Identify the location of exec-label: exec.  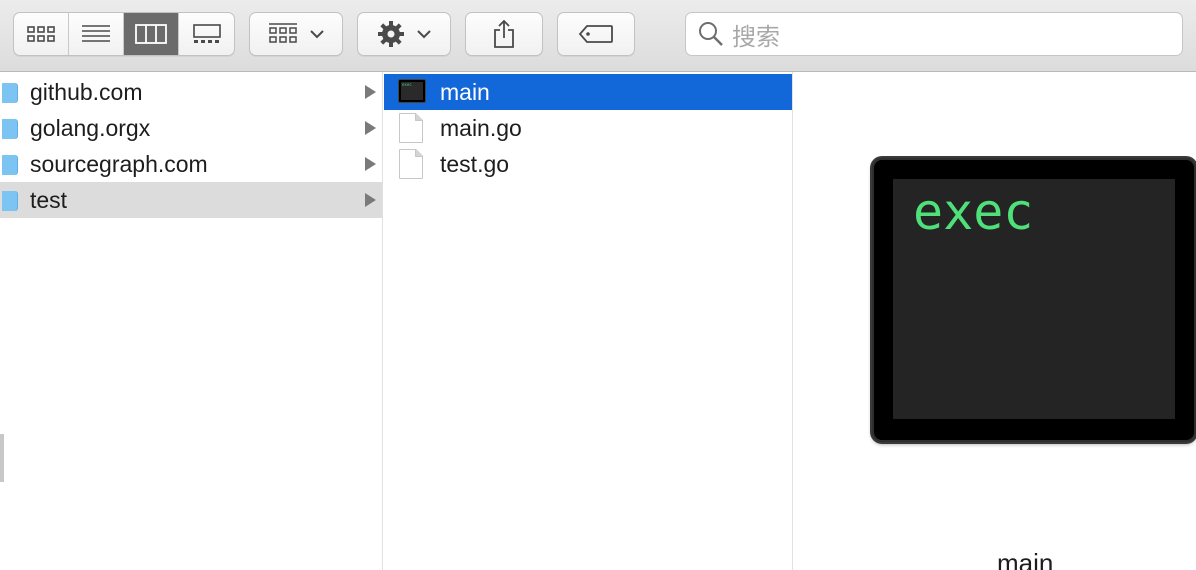
(973, 212).